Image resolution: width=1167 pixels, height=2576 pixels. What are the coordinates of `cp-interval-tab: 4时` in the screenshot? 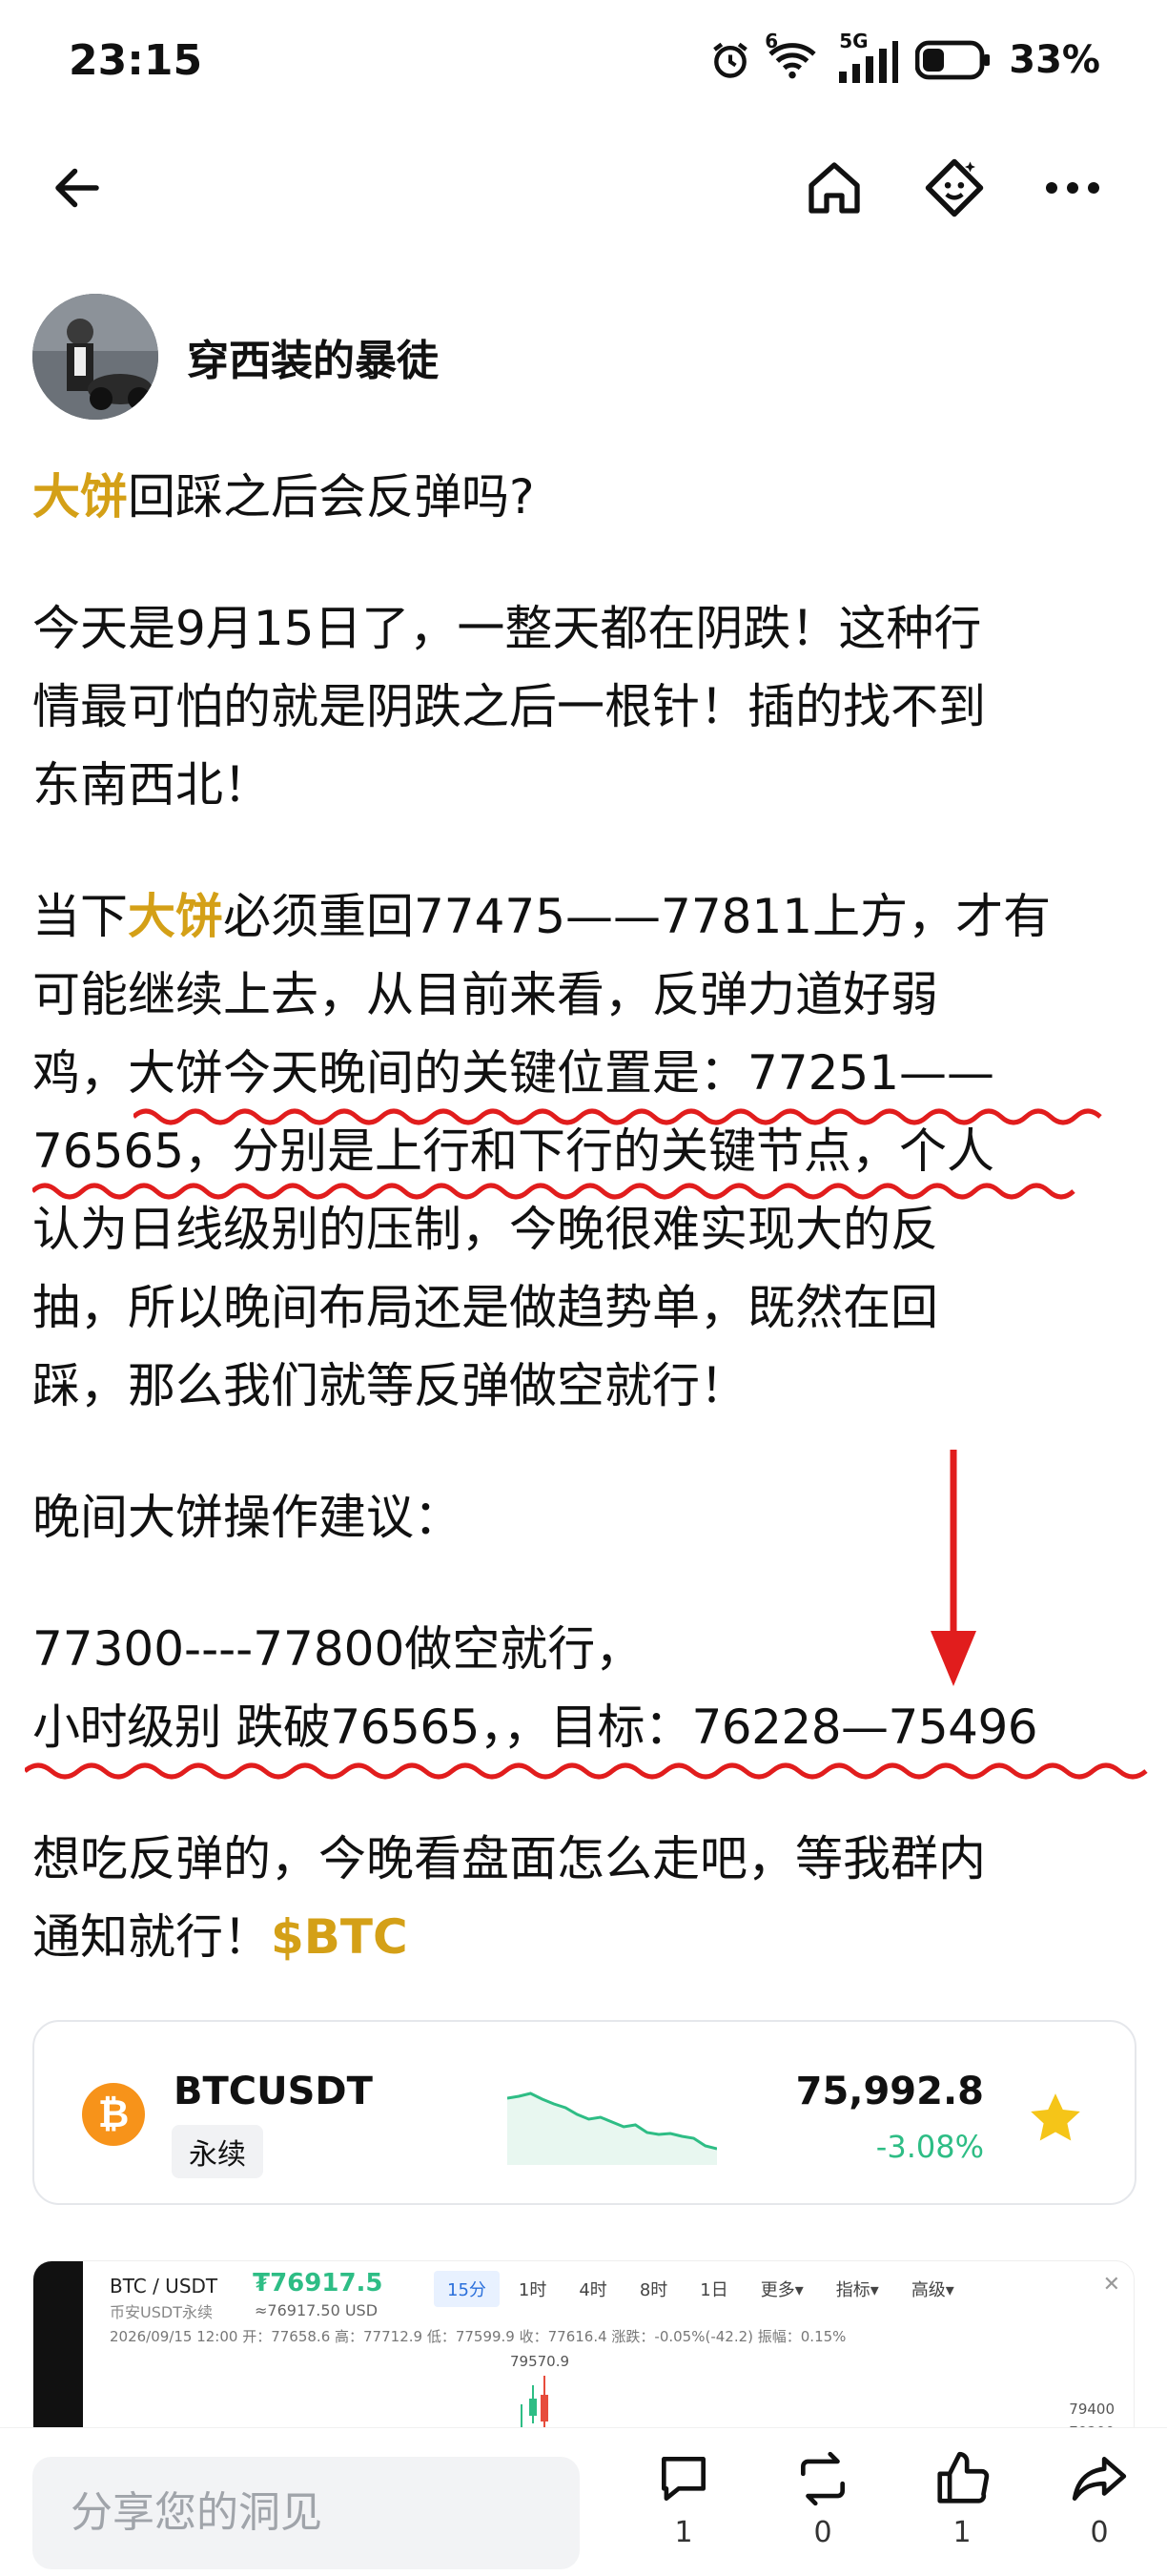 It's located at (592, 2289).